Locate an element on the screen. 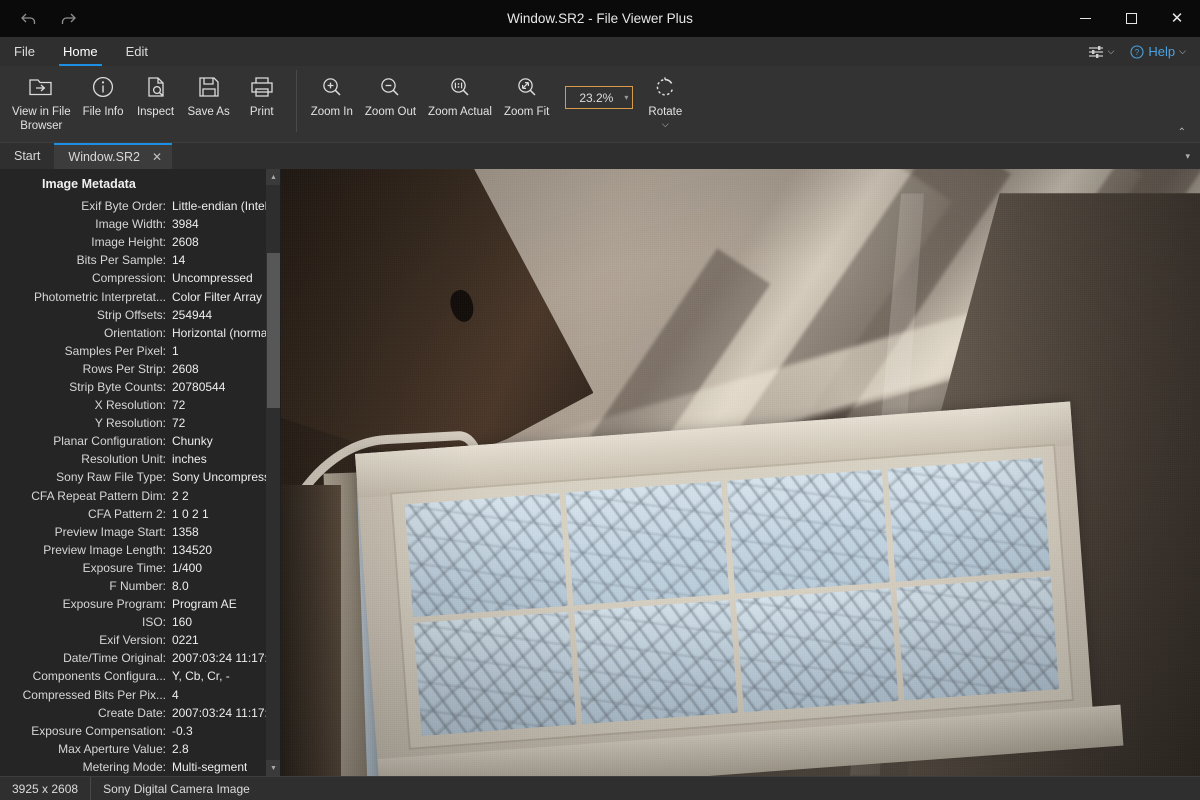 The width and height of the screenshot is (1200, 800). file-info-button: File Info is located at coordinates (103, 92).